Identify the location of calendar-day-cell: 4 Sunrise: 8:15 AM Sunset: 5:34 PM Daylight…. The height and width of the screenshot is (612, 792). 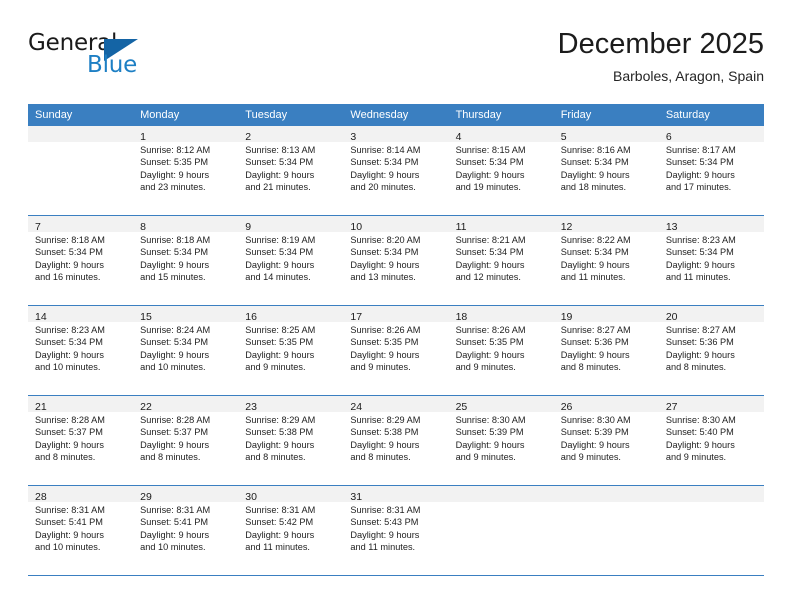
(501, 171).